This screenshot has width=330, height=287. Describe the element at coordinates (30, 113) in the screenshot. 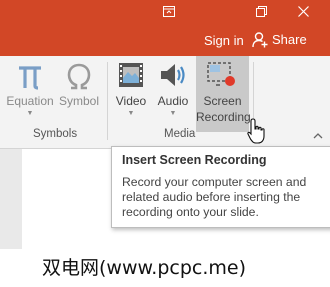

I see `equation-dropdown-icon: ▼` at that location.